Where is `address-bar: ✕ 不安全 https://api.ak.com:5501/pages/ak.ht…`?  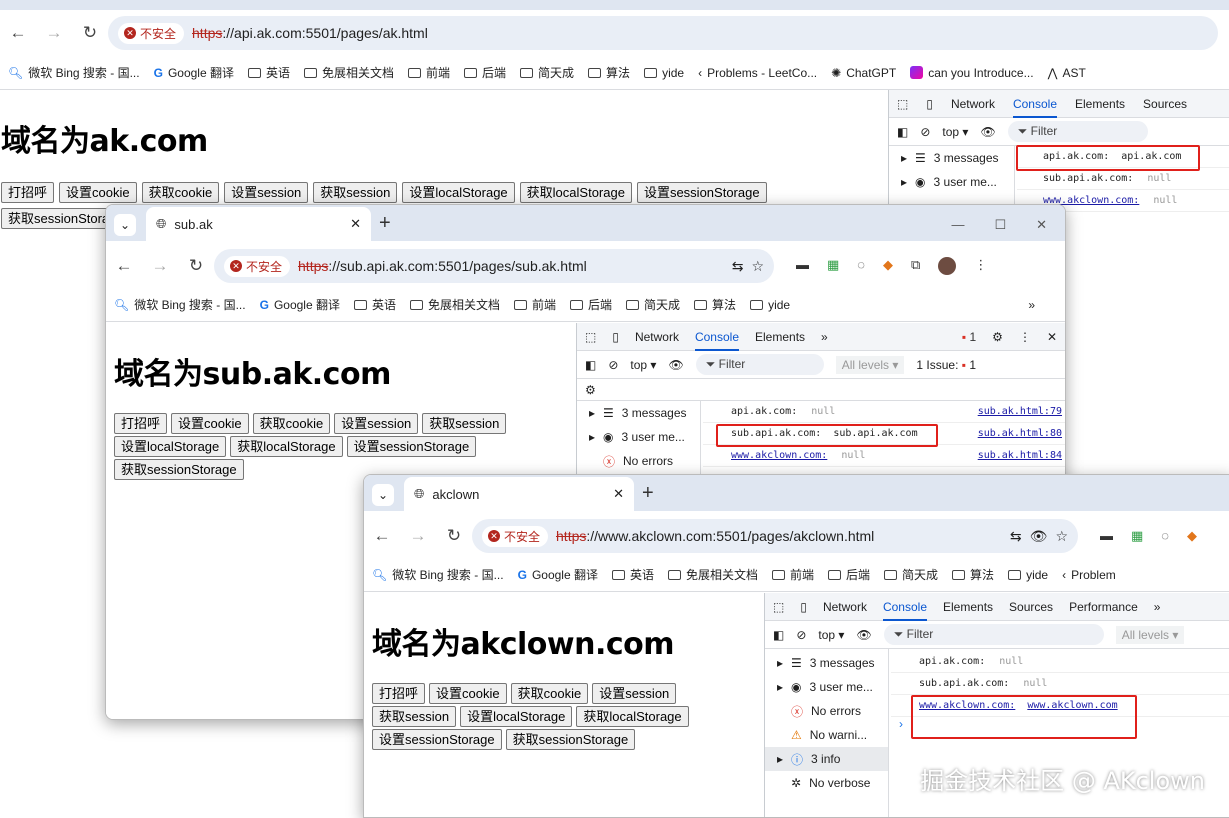 address-bar: ✕ 不安全 https://api.ak.com:5501/pages/ak.ht… is located at coordinates (663, 33).